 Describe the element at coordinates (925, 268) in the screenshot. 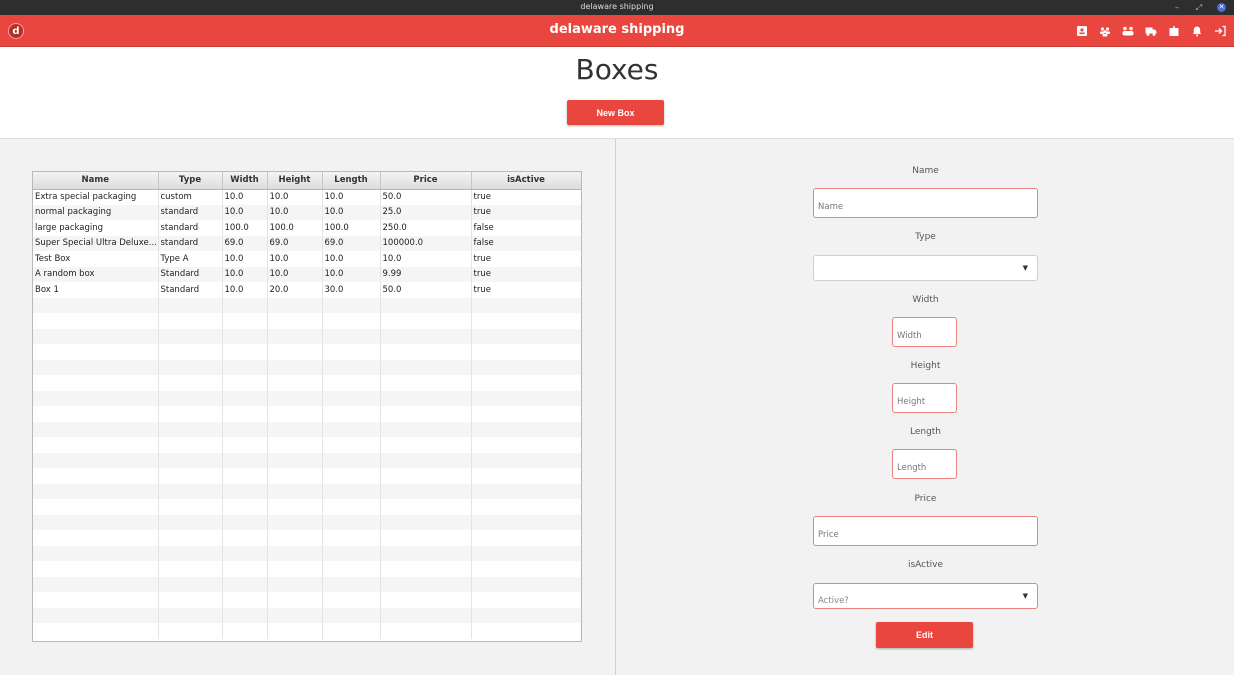

I see `type-select: ▼` at that location.